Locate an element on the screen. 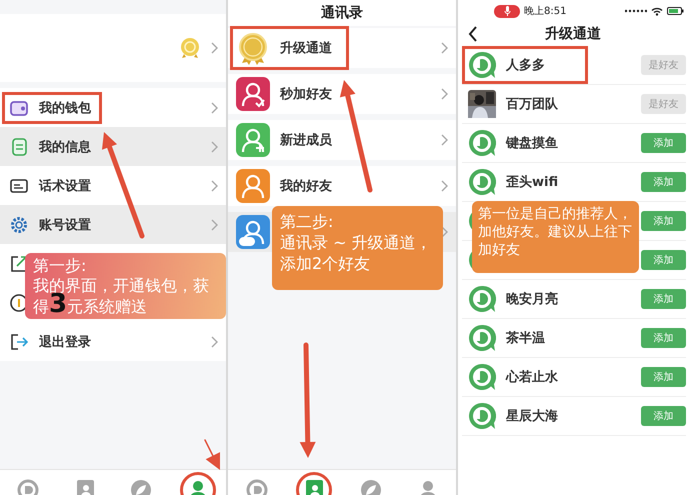 The image size is (690, 495). menu-row: 话术设置 is located at coordinates (113, 185).